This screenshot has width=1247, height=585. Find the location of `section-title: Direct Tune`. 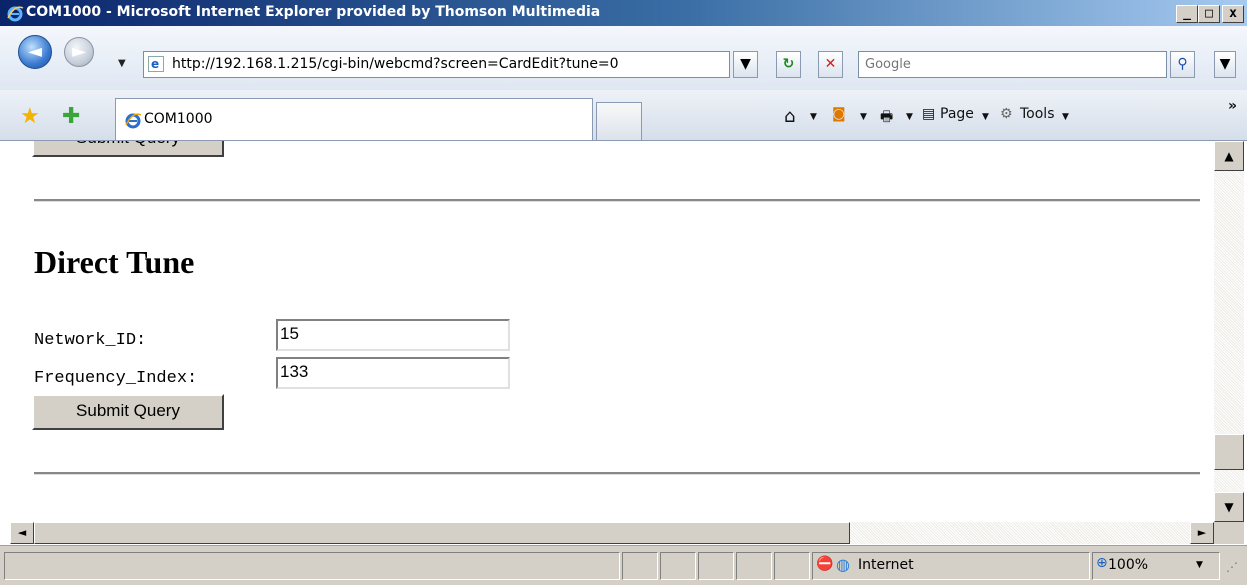

section-title: Direct Tune is located at coordinates (114, 262).